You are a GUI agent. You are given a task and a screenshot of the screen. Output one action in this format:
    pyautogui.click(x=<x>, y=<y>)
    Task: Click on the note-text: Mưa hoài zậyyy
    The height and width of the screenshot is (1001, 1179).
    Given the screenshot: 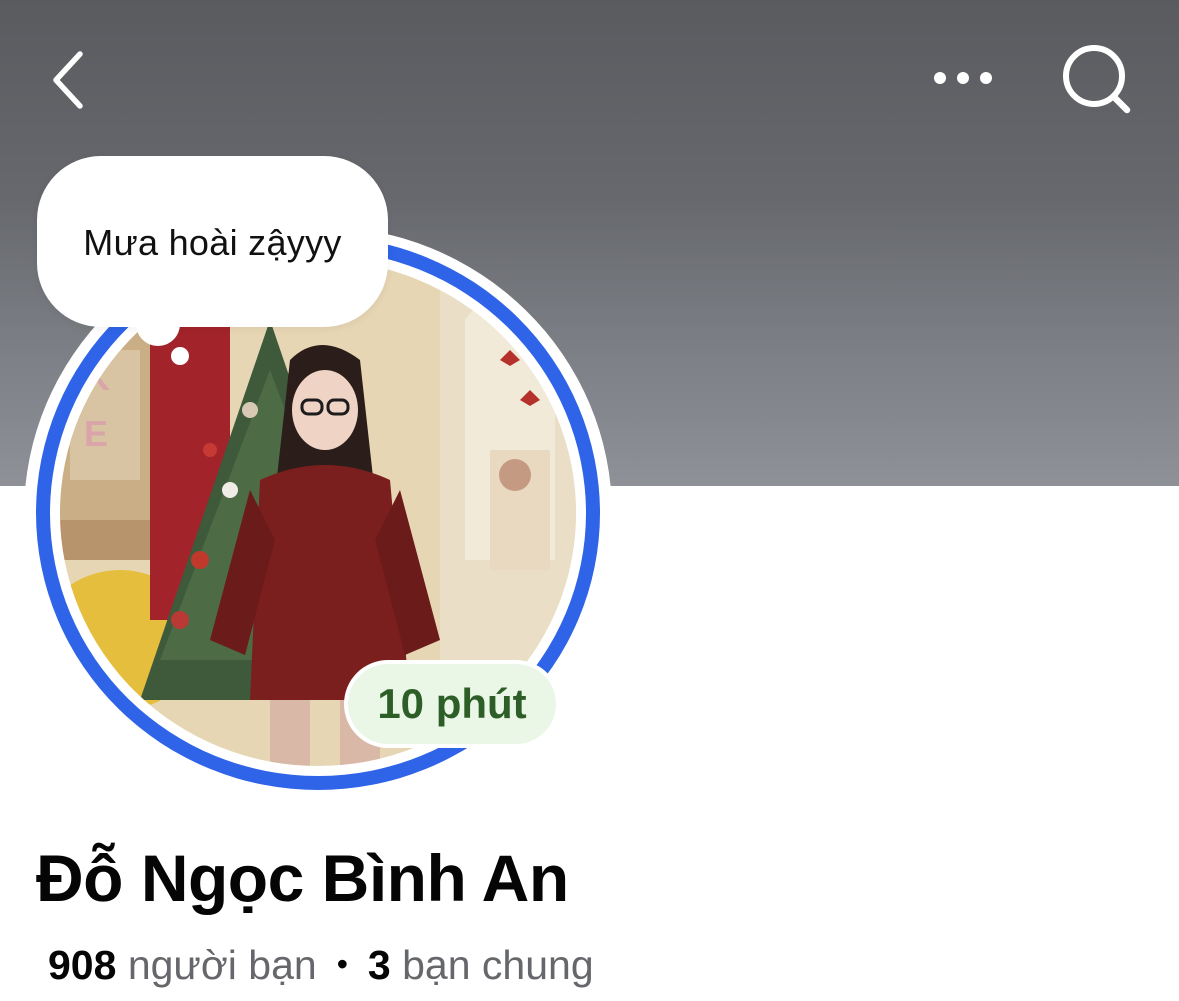 What is the action you would take?
    pyautogui.click(x=212, y=242)
    